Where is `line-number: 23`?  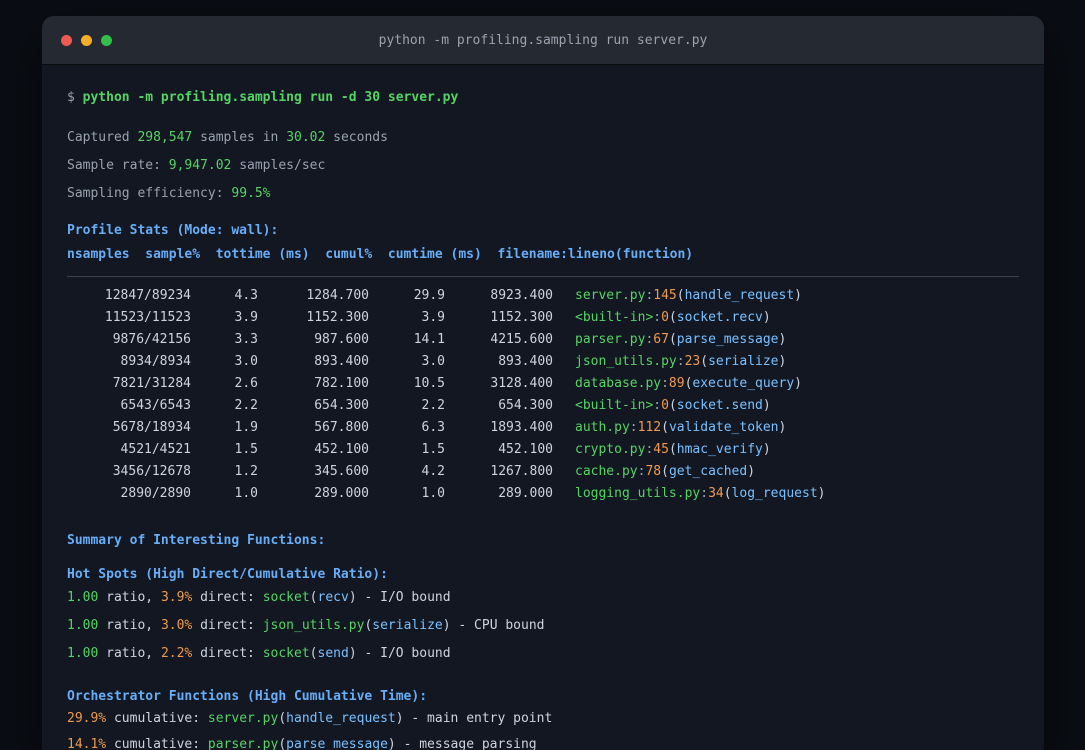 line-number: 23 is located at coordinates (692, 361).